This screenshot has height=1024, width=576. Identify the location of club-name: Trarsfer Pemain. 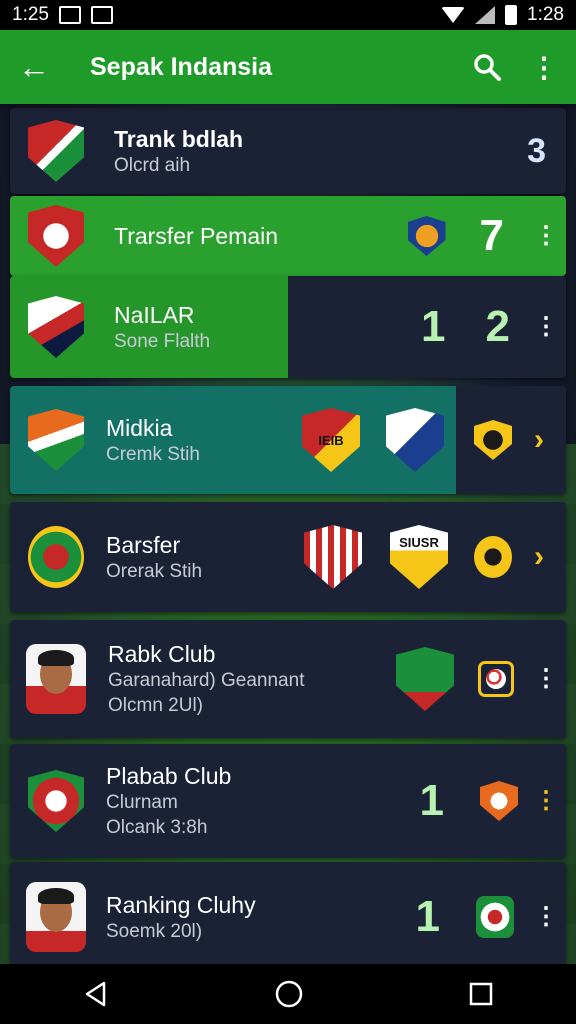
(196, 236).